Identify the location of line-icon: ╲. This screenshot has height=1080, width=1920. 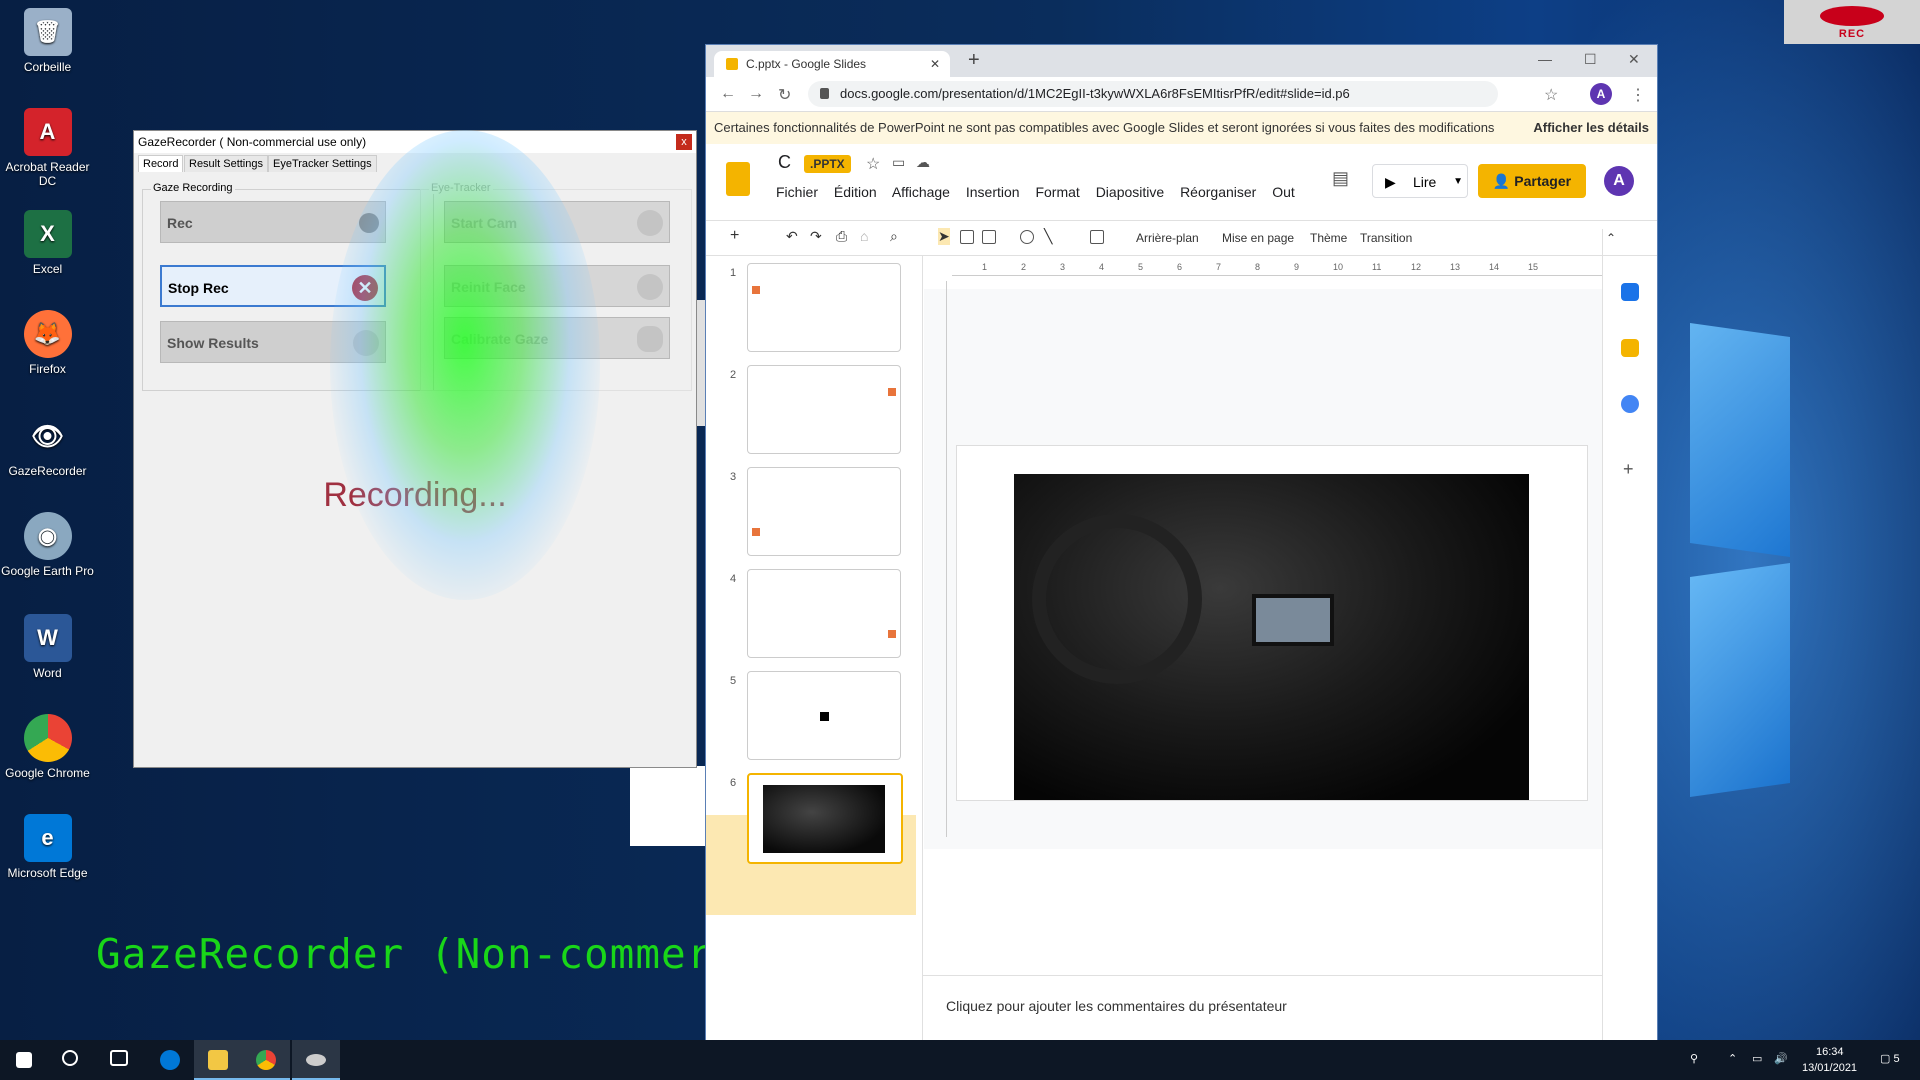
(1048, 236).